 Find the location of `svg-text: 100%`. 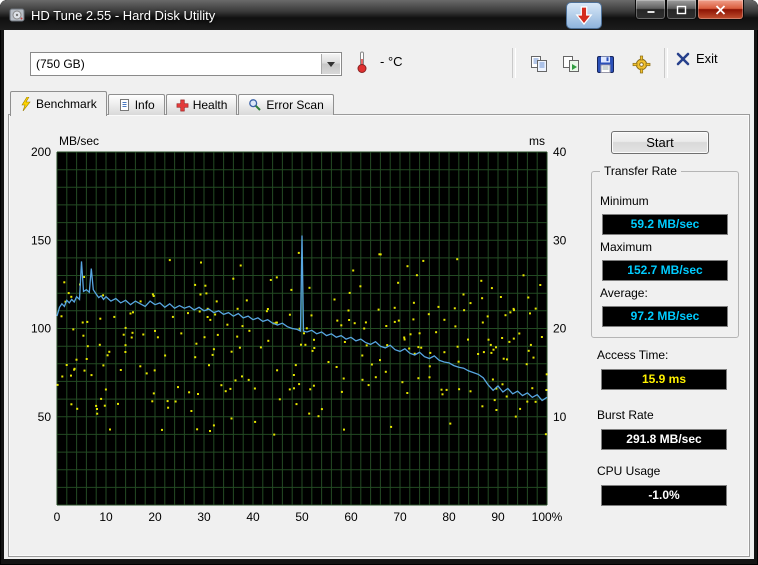

svg-text: 100% is located at coordinates (547, 517).